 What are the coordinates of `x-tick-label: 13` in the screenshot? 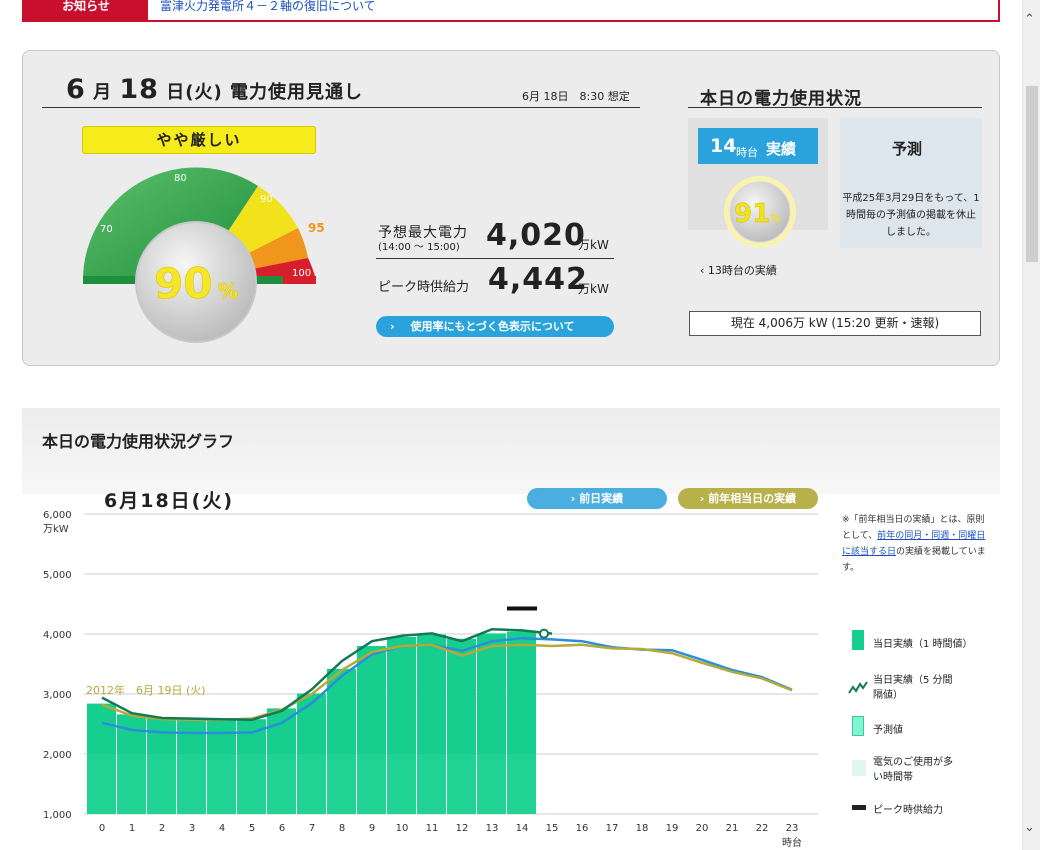 It's located at (492, 828).